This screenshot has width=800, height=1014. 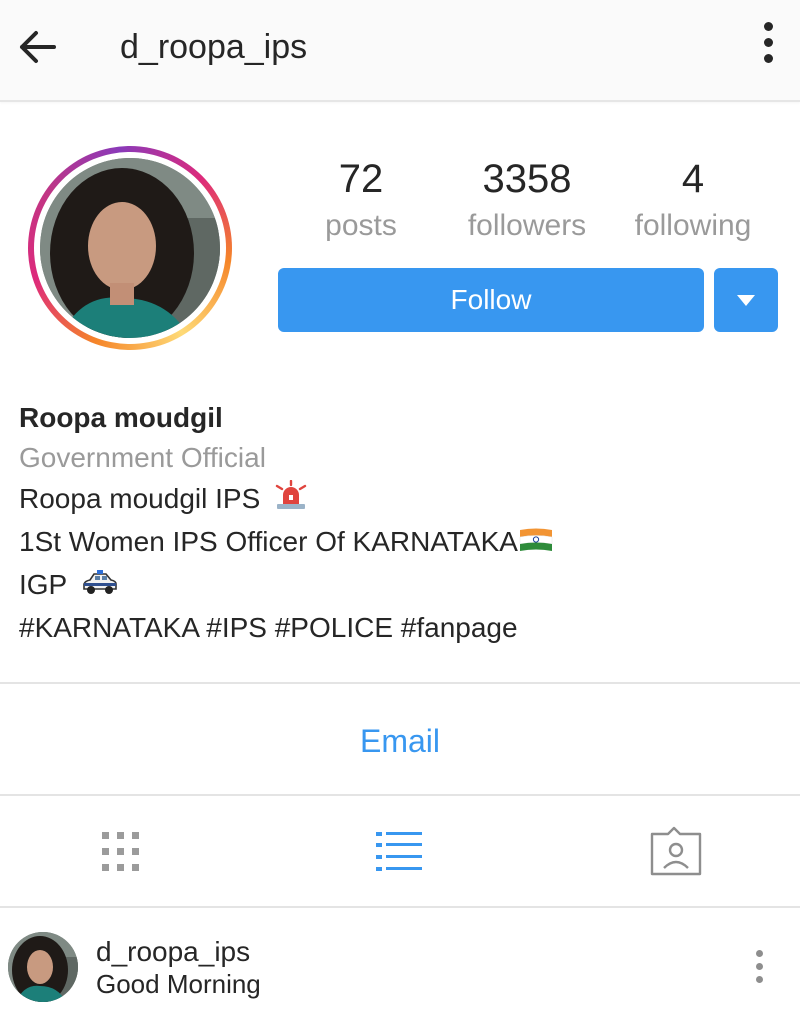 I want to click on stat-following: 4 following, so click(x=693, y=201).